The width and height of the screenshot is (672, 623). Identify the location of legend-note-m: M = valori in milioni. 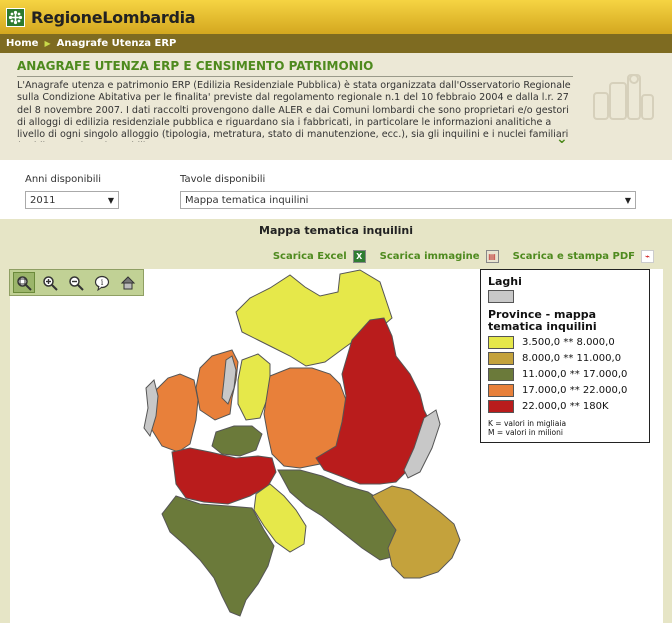
(525, 432).